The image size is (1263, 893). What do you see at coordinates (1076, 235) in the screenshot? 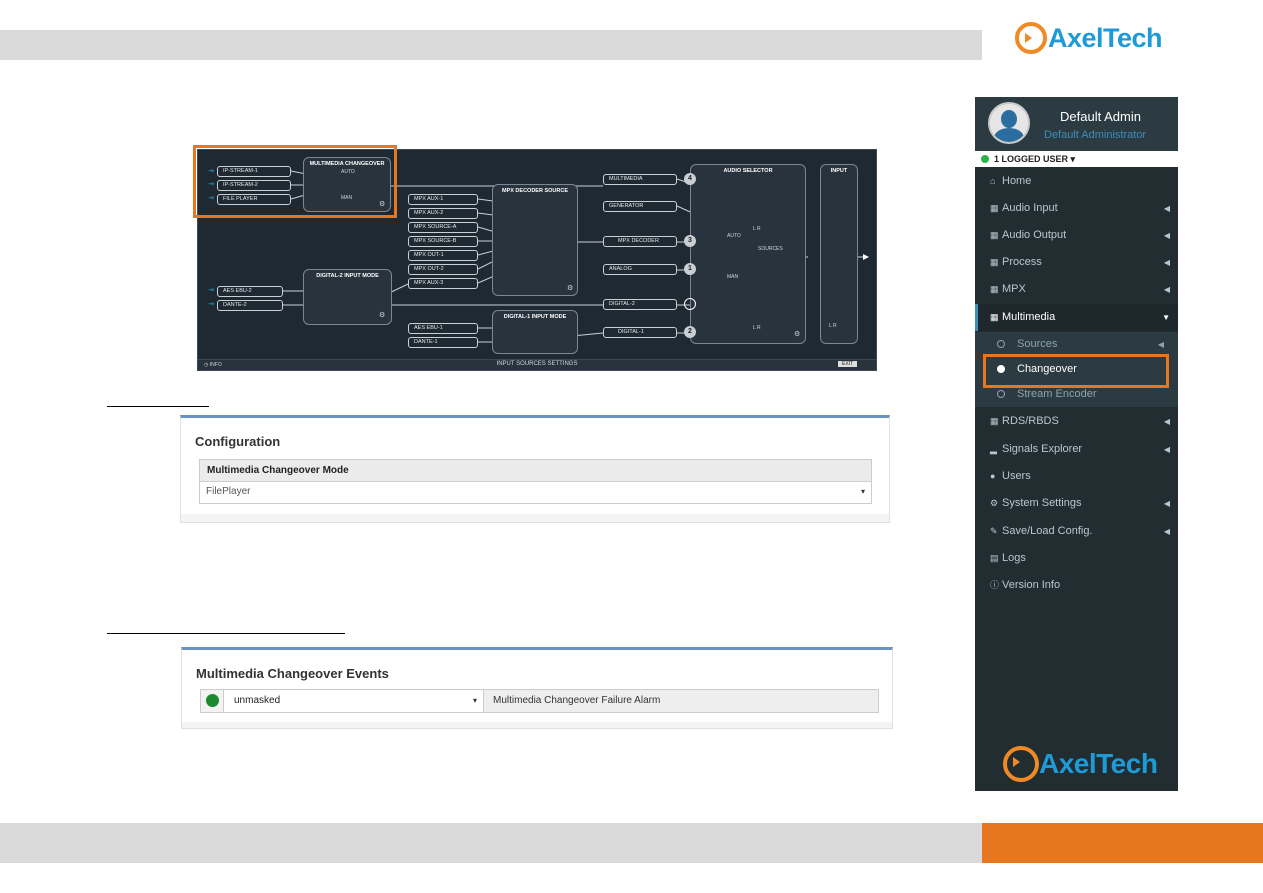
I see `sidebar-item-audio-output: ▦ Audio Output ◀` at bounding box center [1076, 235].